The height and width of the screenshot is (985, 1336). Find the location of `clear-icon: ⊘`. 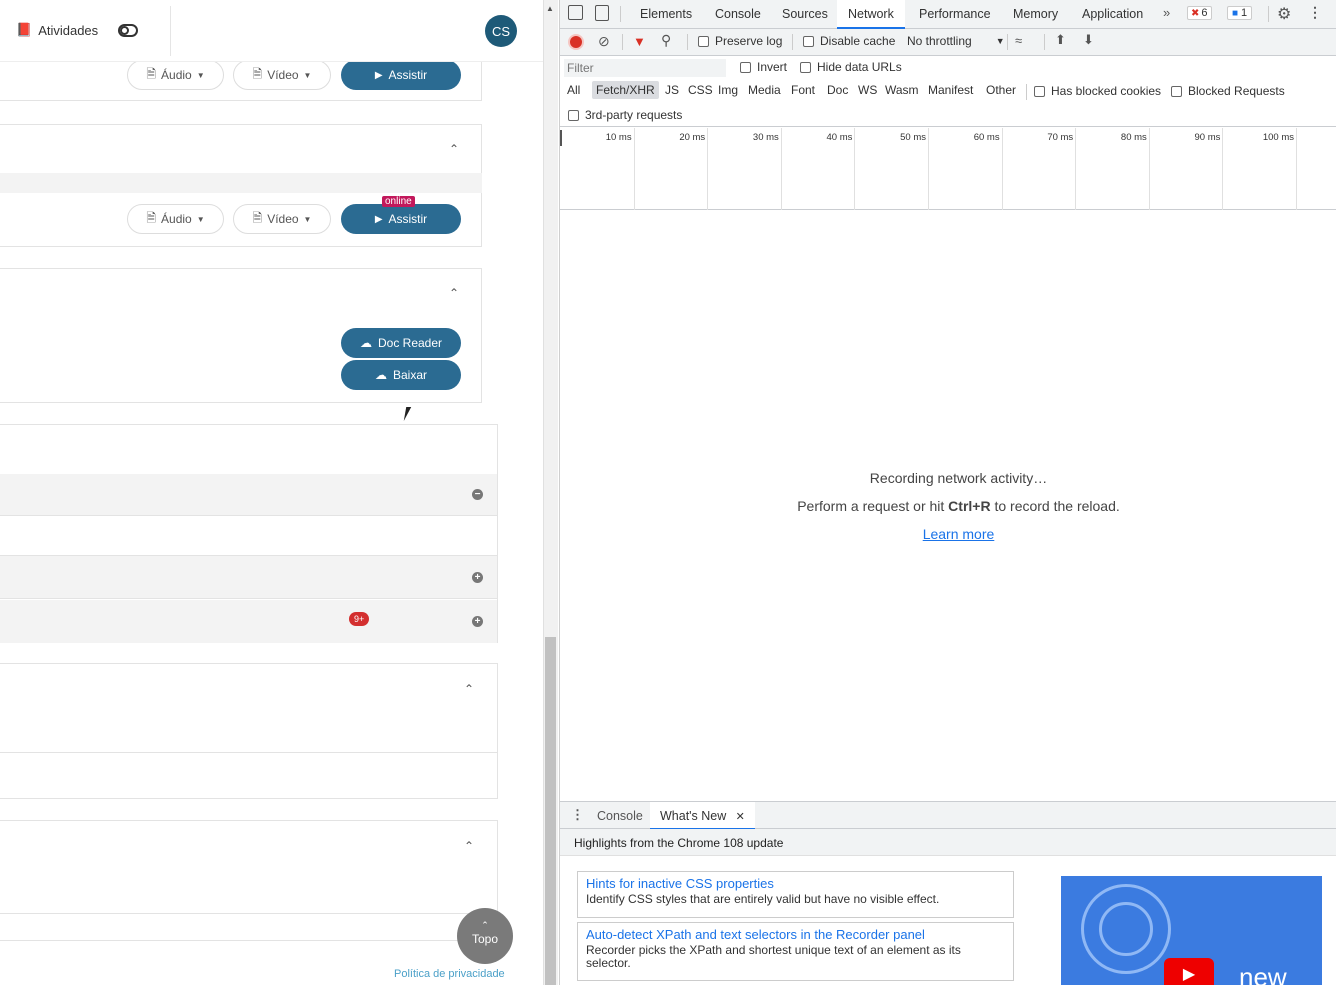

clear-icon: ⊘ is located at coordinates (604, 41).